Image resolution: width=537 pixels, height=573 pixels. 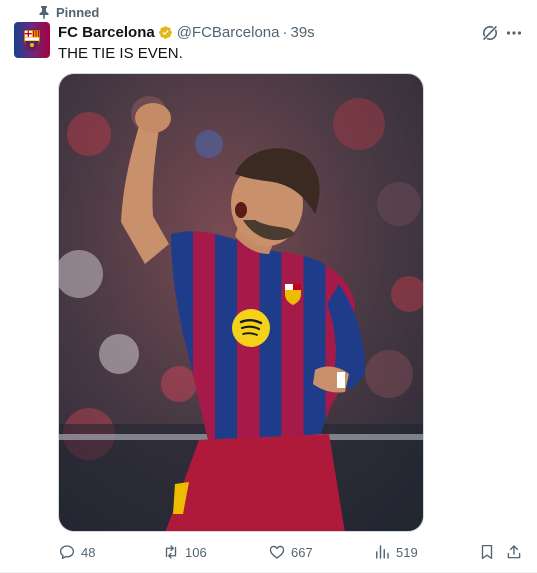 I want to click on tweet-actions-bar: 48 106 667 519, so click(x=293, y=552).